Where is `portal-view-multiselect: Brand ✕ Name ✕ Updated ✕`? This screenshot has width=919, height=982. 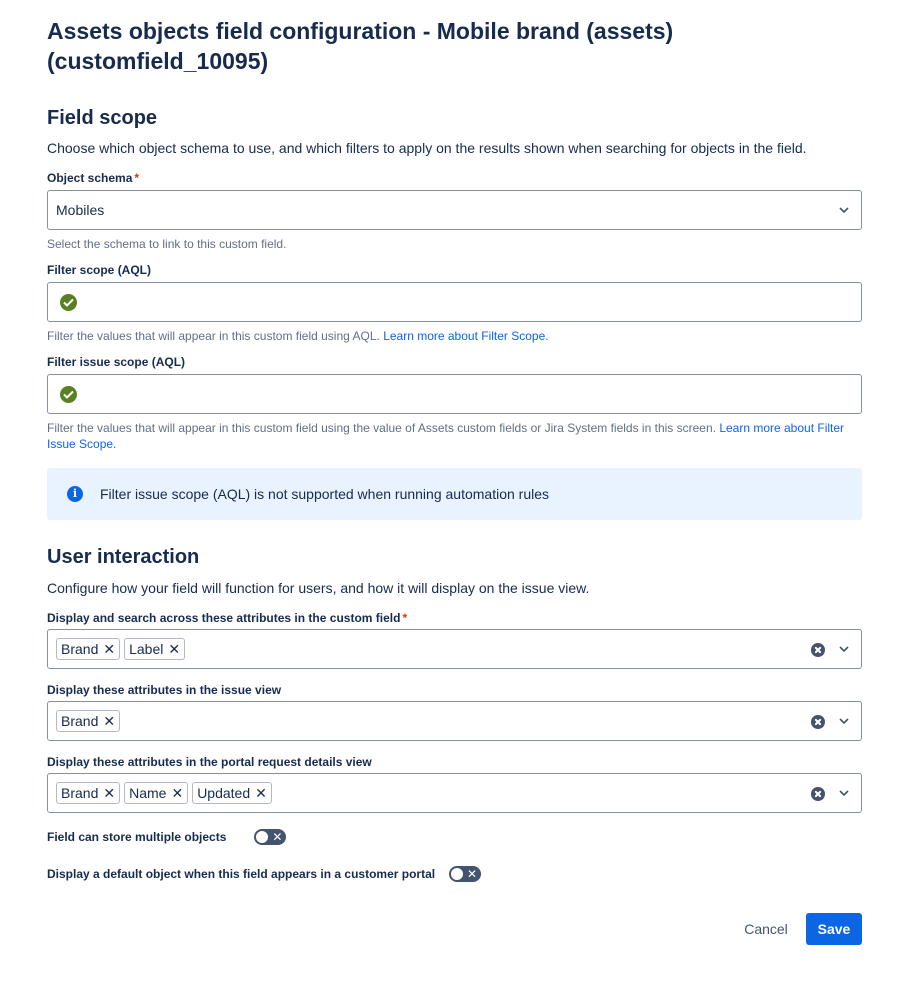 portal-view-multiselect: Brand ✕ Name ✕ Updated ✕ is located at coordinates (454, 793).